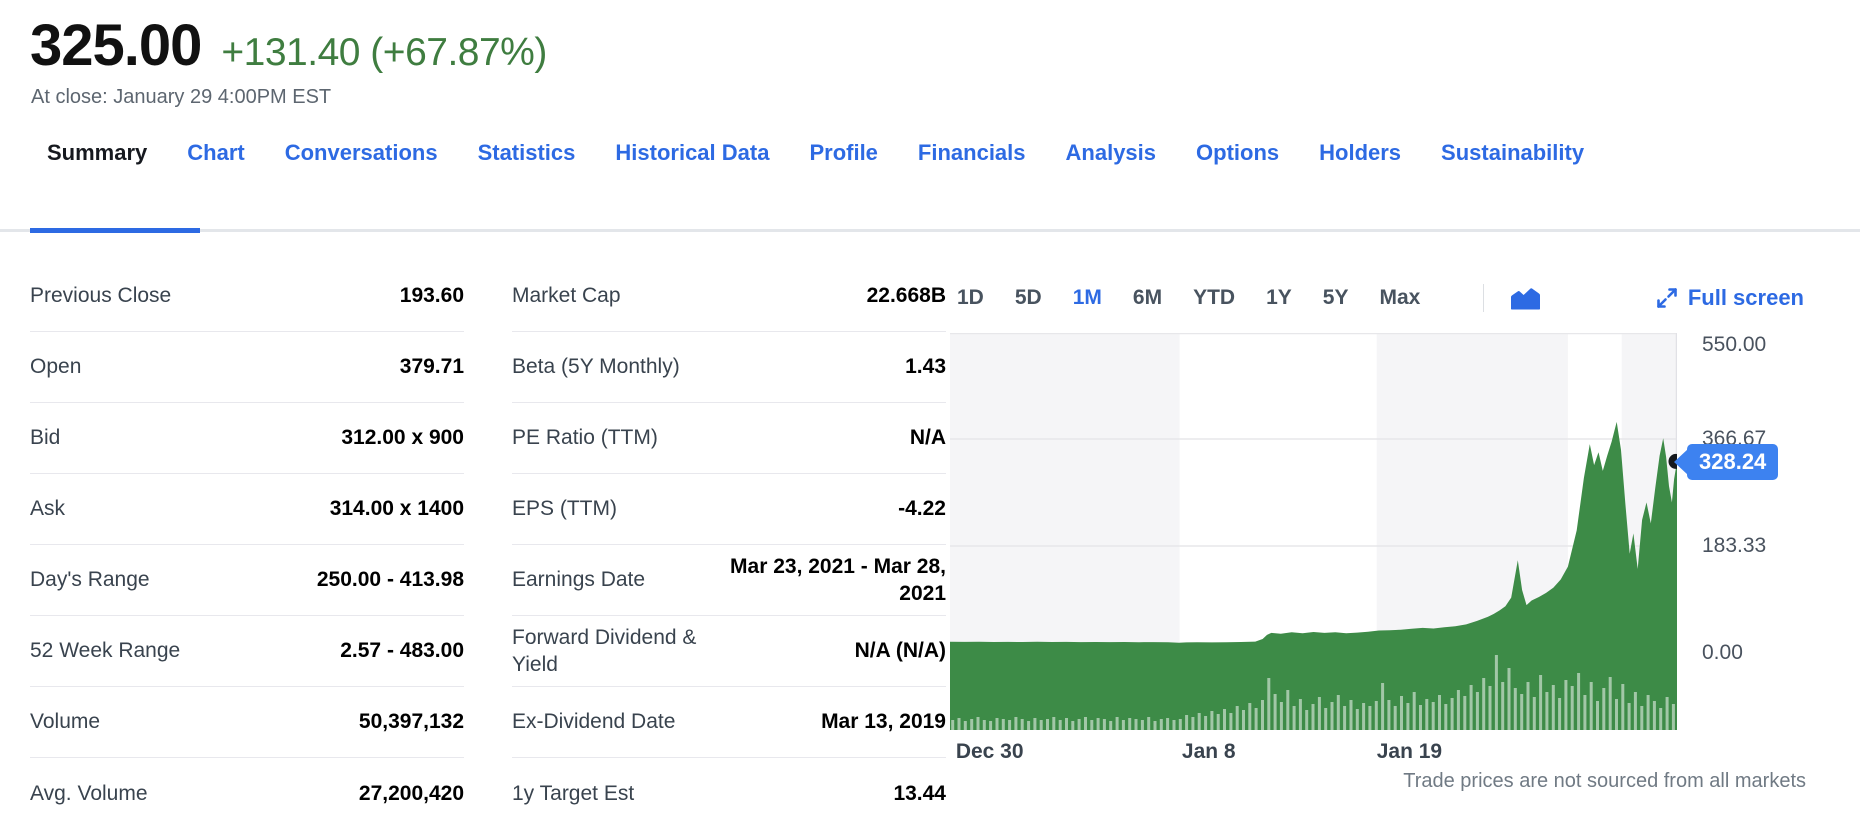 The width and height of the screenshot is (1860, 838). What do you see at coordinates (65, 722) in the screenshot?
I see `quote-row-label: Volume` at bounding box center [65, 722].